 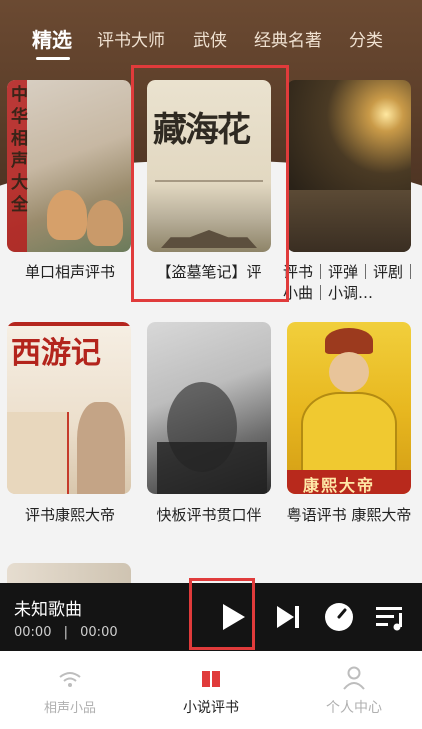 I want to click on cover-text: 康熙大帝, so click(x=339, y=485).